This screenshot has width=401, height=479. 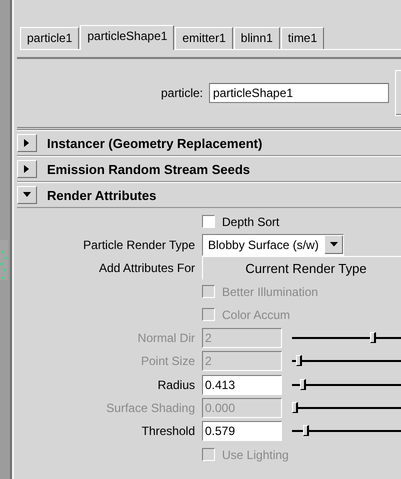 What do you see at coordinates (256, 315) in the screenshot?
I see `checkbox-label: Color Accum` at bounding box center [256, 315].